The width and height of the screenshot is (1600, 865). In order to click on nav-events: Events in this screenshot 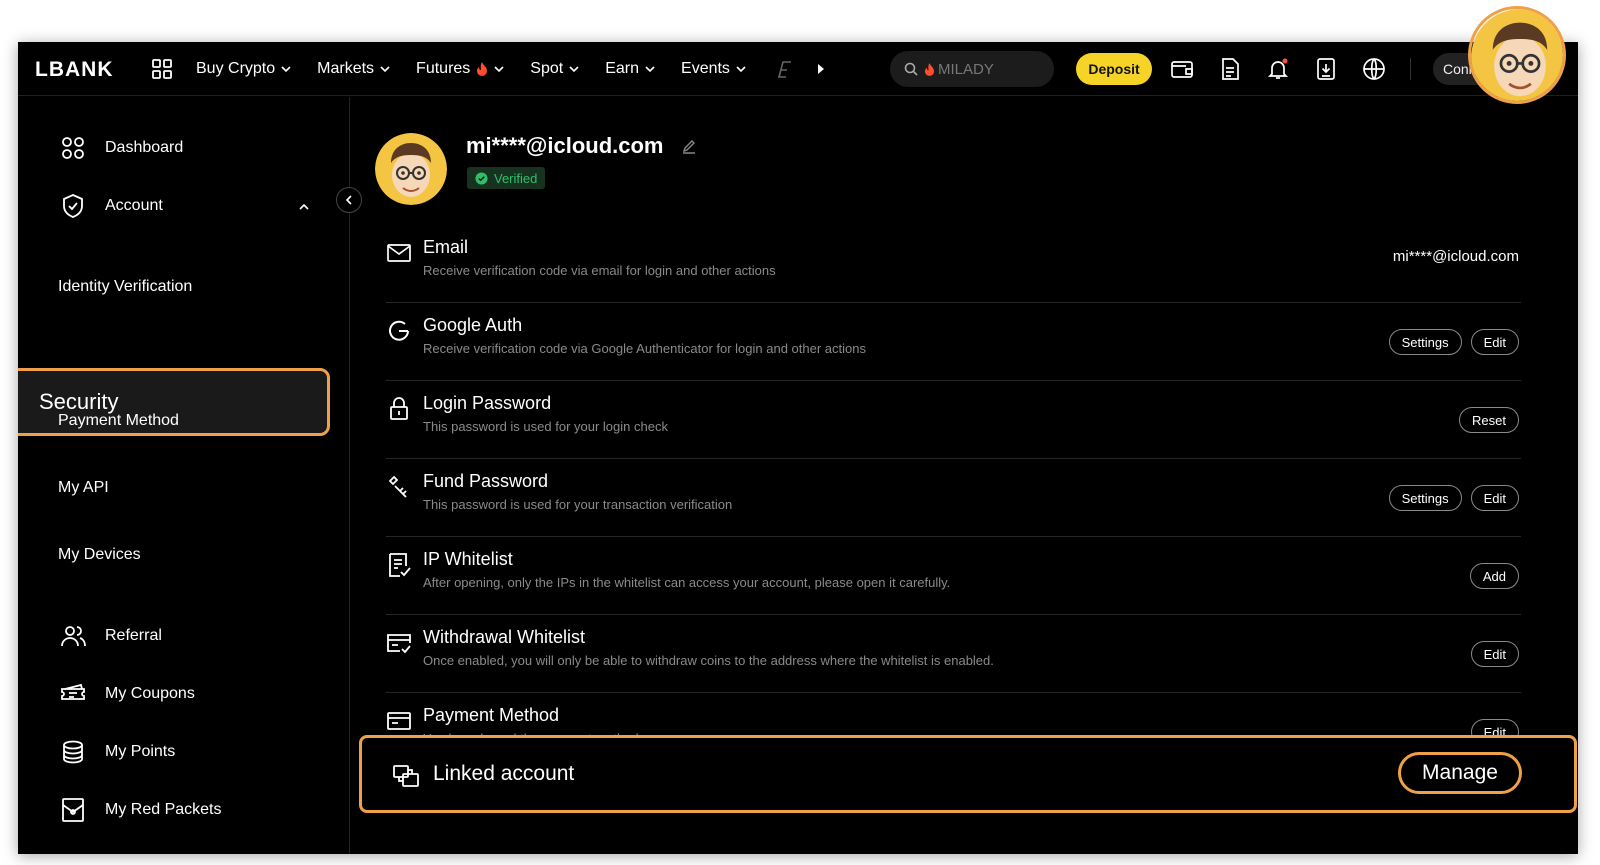, I will do `click(713, 69)`.